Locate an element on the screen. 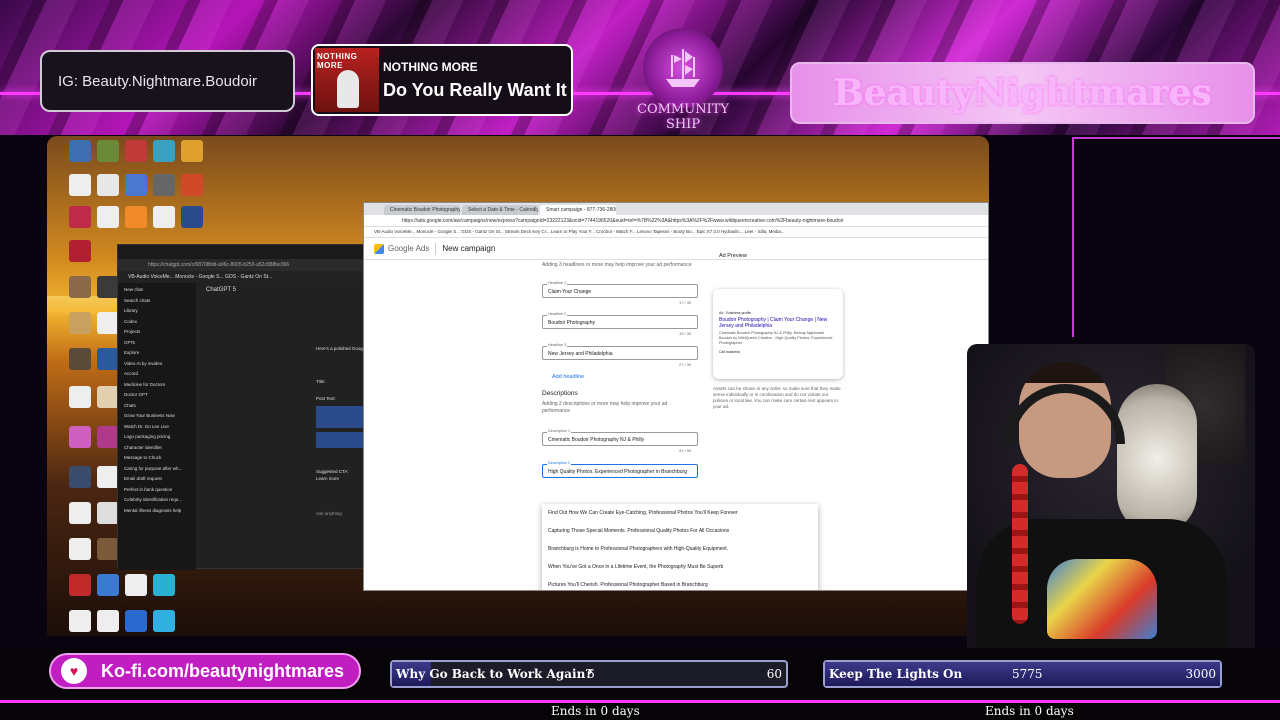 The image size is (1280, 720). add-headline-button: Add headline is located at coordinates (568, 377).